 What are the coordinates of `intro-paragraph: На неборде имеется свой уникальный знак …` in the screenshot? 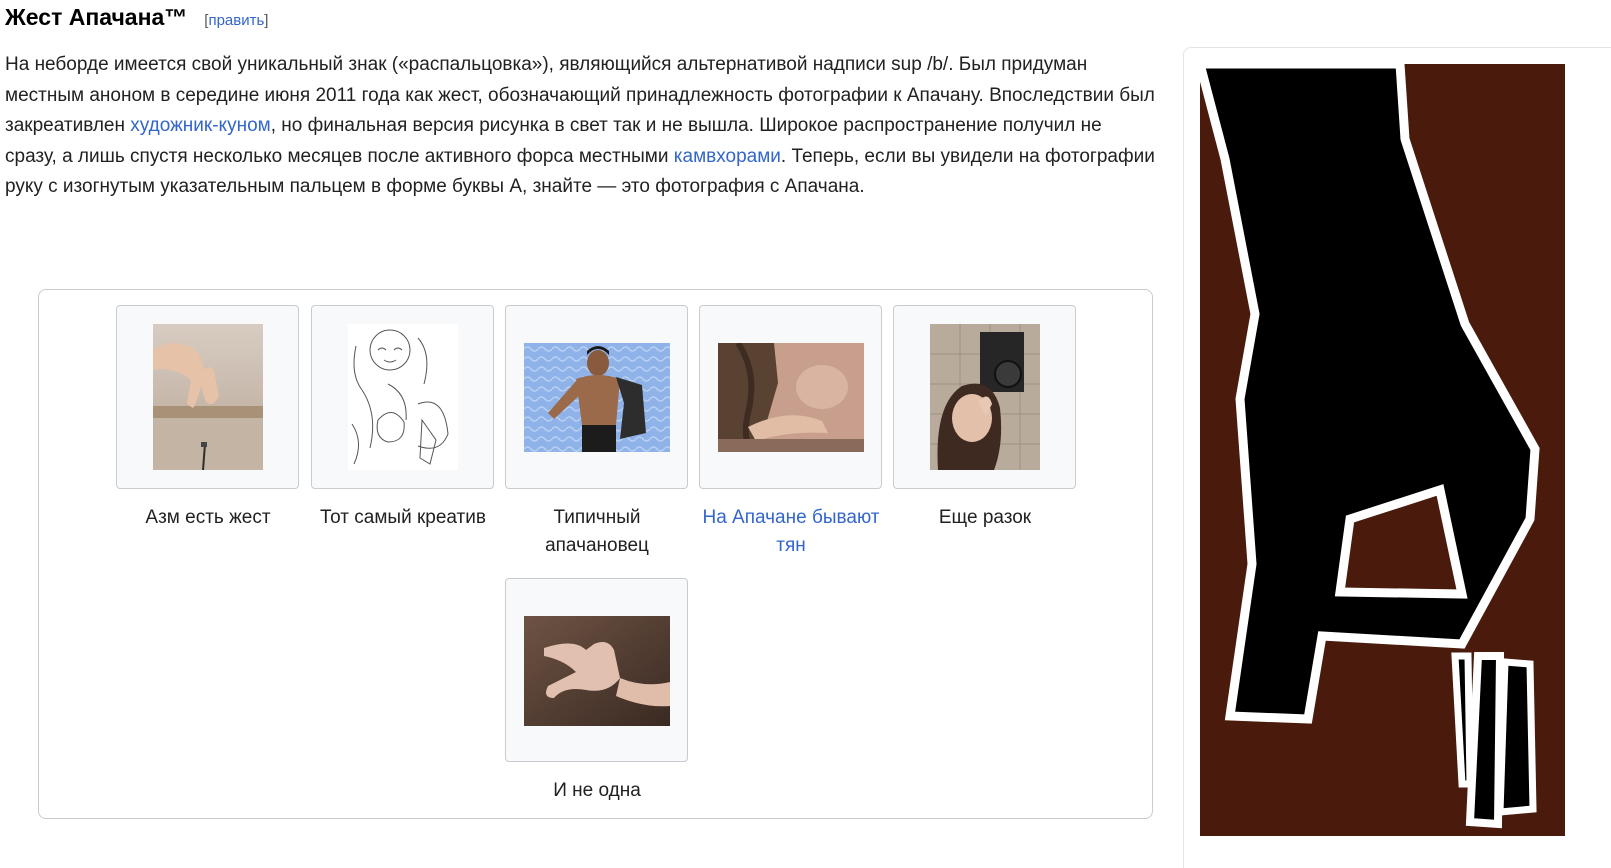 It's located at (580, 125).